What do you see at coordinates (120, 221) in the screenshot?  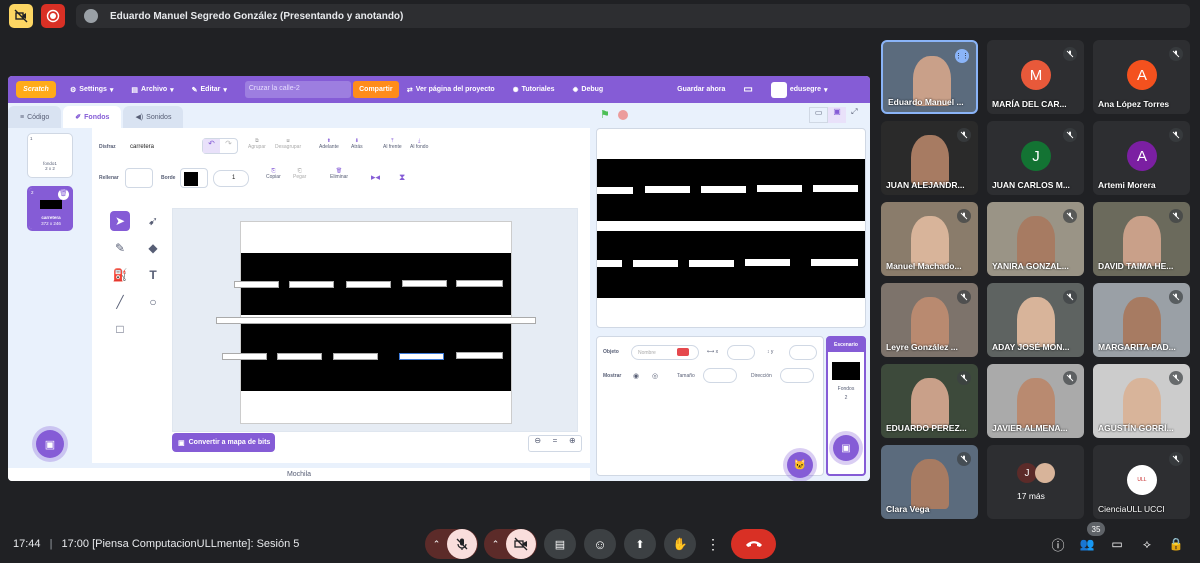 I see `select-tool-icon: ➤` at bounding box center [120, 221].